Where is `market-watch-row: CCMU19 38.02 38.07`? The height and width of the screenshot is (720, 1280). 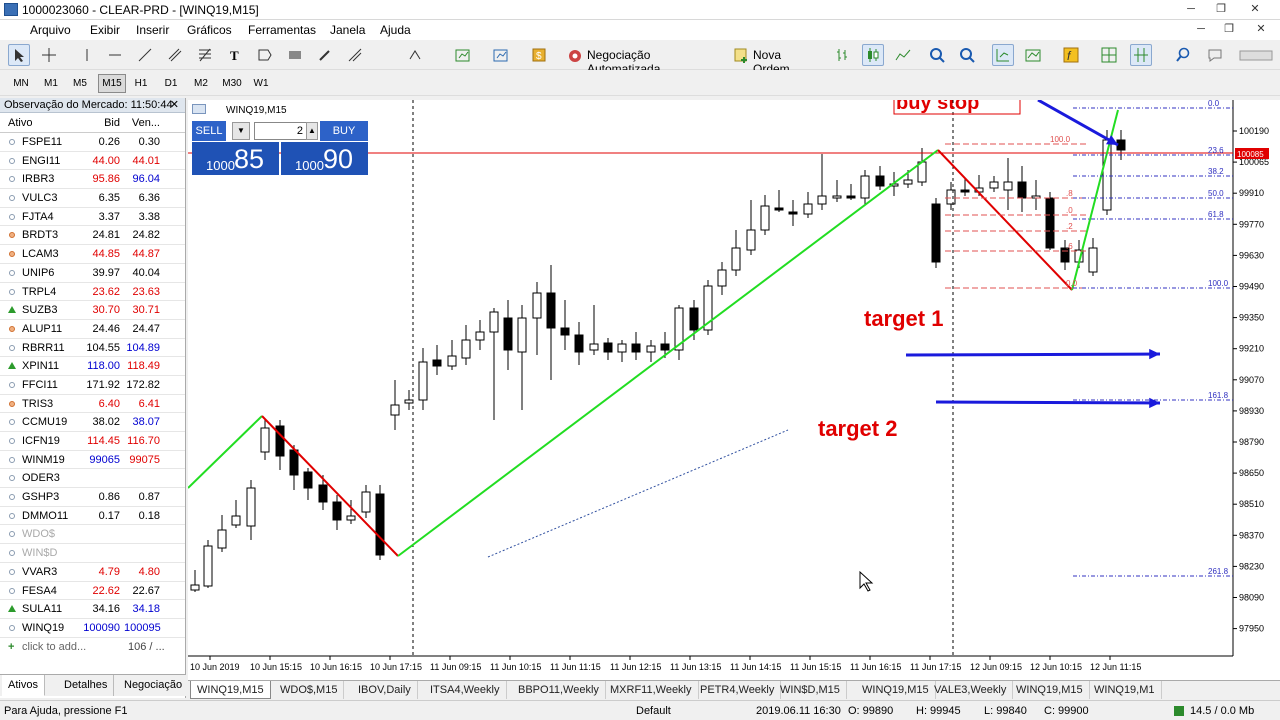 market-watch-row: CCMU19 38.02 38.07 is located at coordinates (92, 422).